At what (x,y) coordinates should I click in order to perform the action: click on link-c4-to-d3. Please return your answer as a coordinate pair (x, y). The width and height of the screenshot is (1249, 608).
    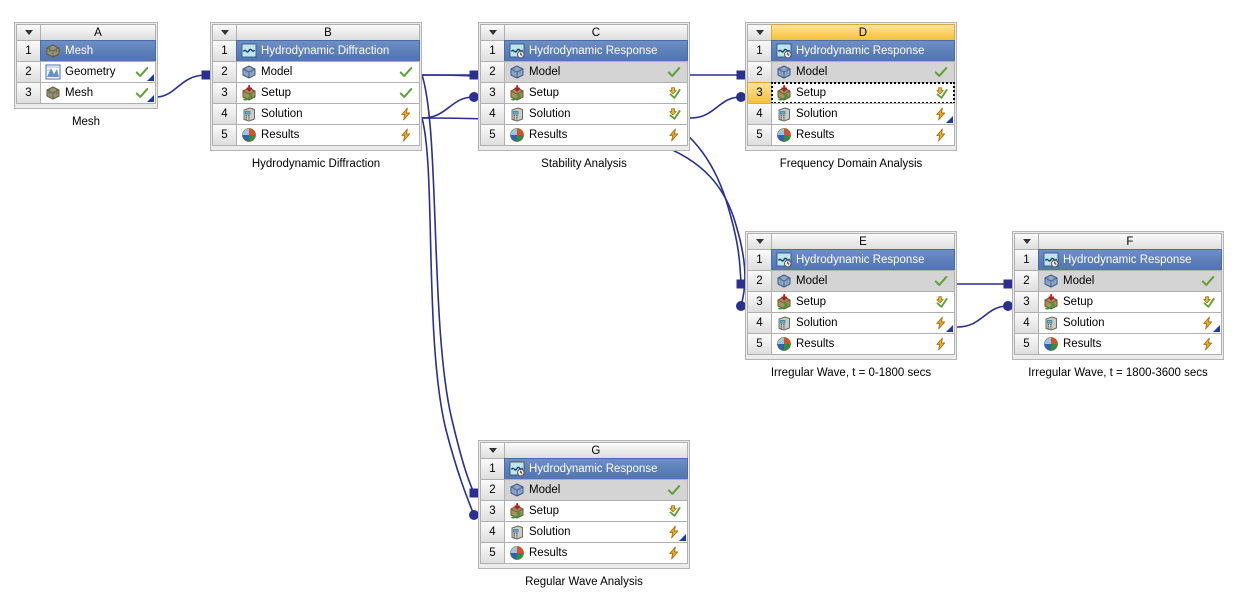
    Looking at the image, I should click on (715, 107).